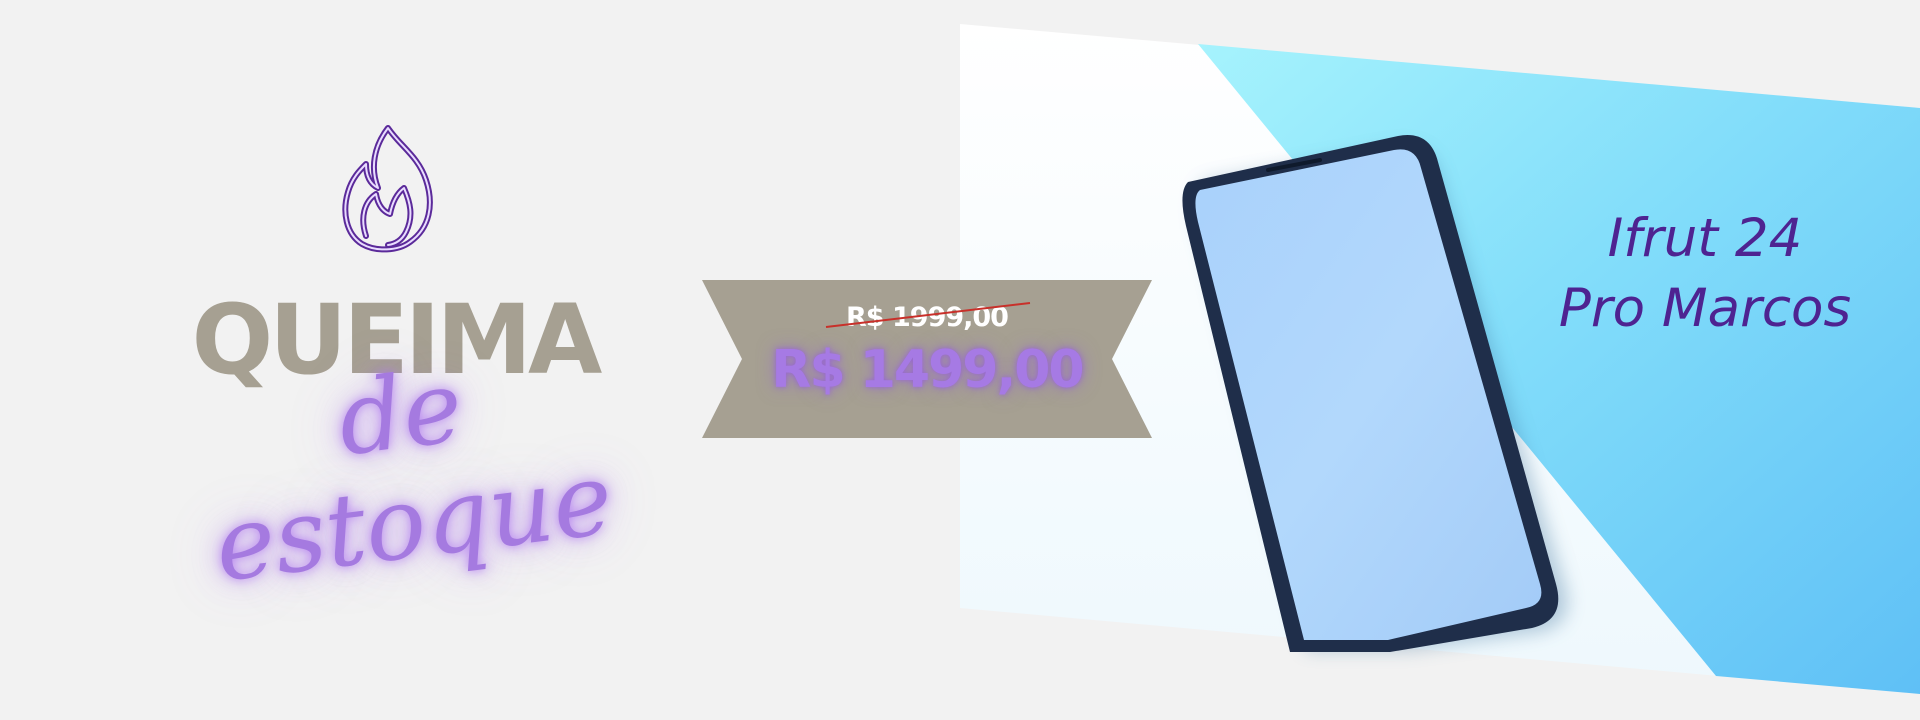 Image resolution: width=1920 pixels, height=720 pixels. I want to click on headline-script: de estoque, so click(413, 476).